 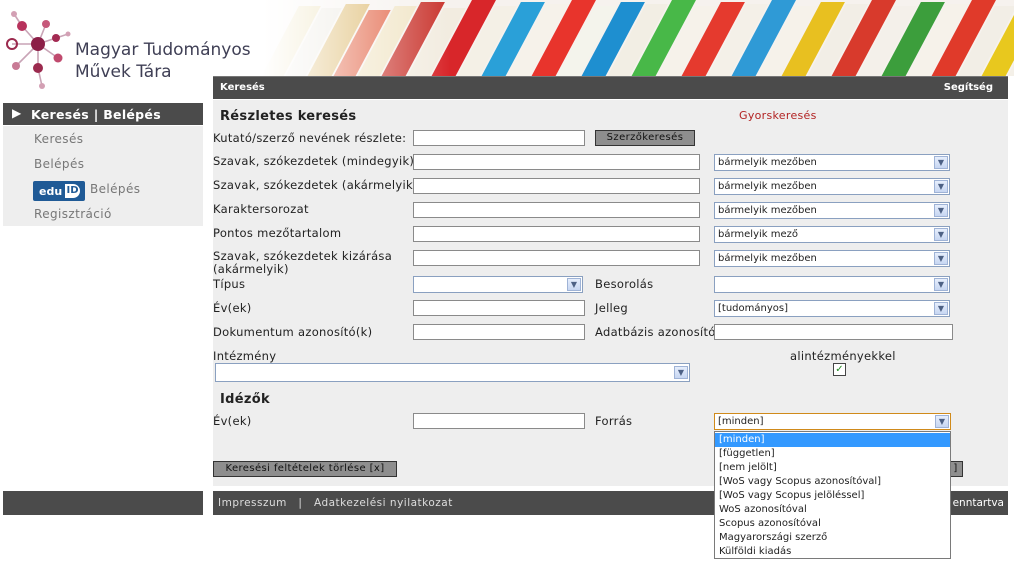 What do you see at coordinates (452, 372) in the screenshot?
I see `institution-select: ▼` at bounding box center [452, 372].